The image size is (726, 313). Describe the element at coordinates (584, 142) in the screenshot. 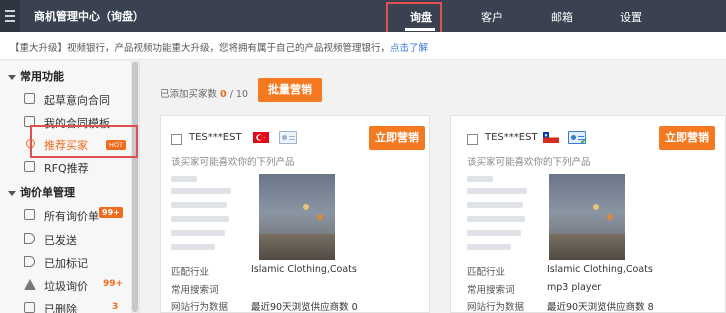

I see `verified-check-icon: ✔` at that location.